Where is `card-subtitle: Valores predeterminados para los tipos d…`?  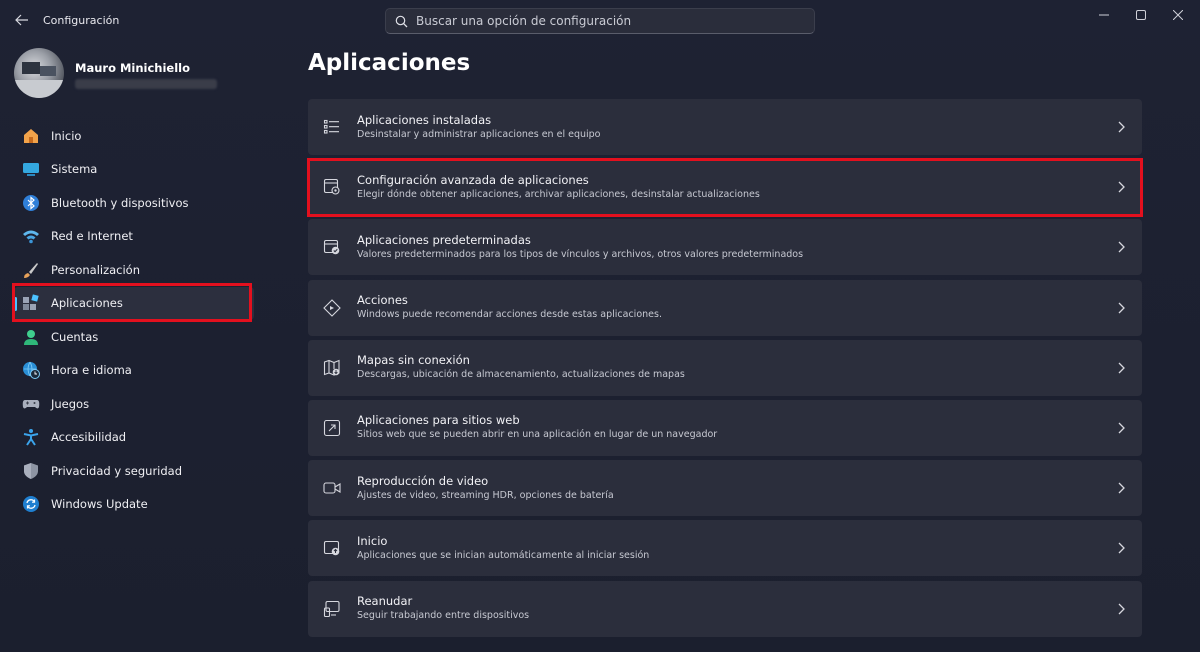 card-subtitle: Valores predeterminados para los tipos d… is located at coordinates (580, 254).